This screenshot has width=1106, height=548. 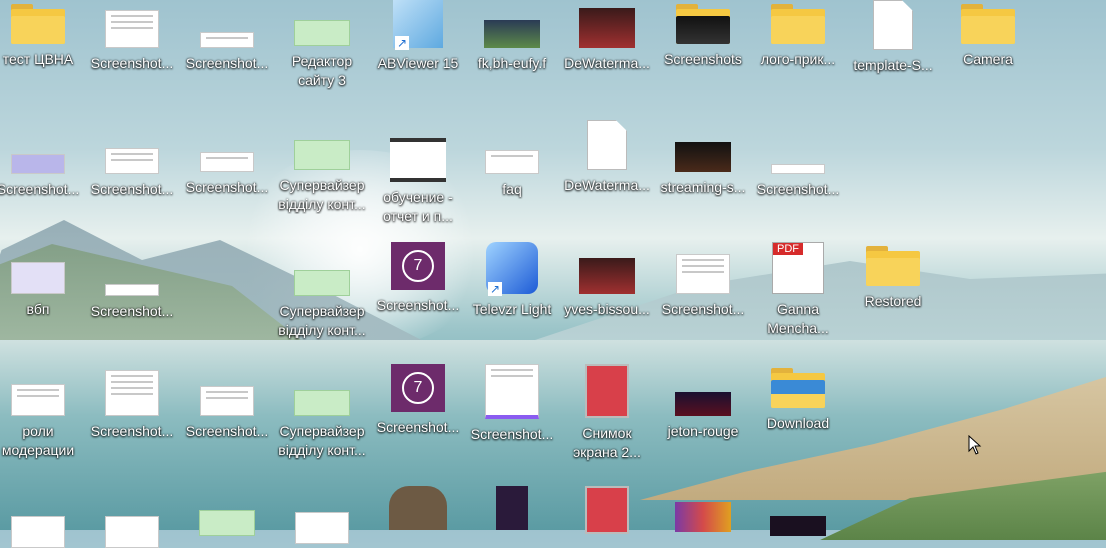 I want to click on photo-icon, so click(x=607, y=276).